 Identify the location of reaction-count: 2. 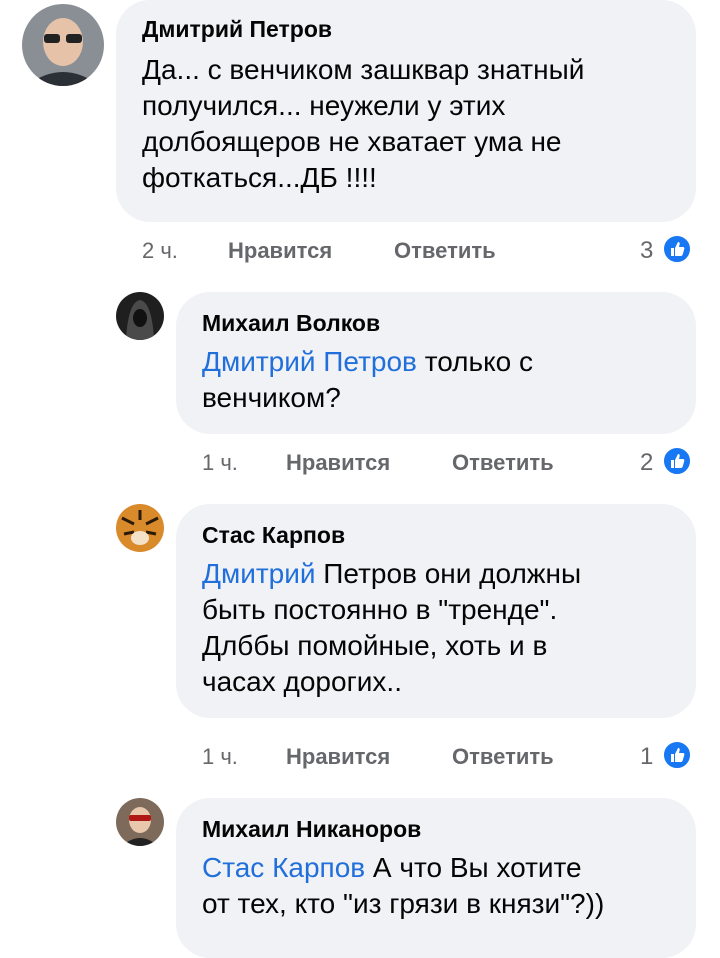
(646, 463).